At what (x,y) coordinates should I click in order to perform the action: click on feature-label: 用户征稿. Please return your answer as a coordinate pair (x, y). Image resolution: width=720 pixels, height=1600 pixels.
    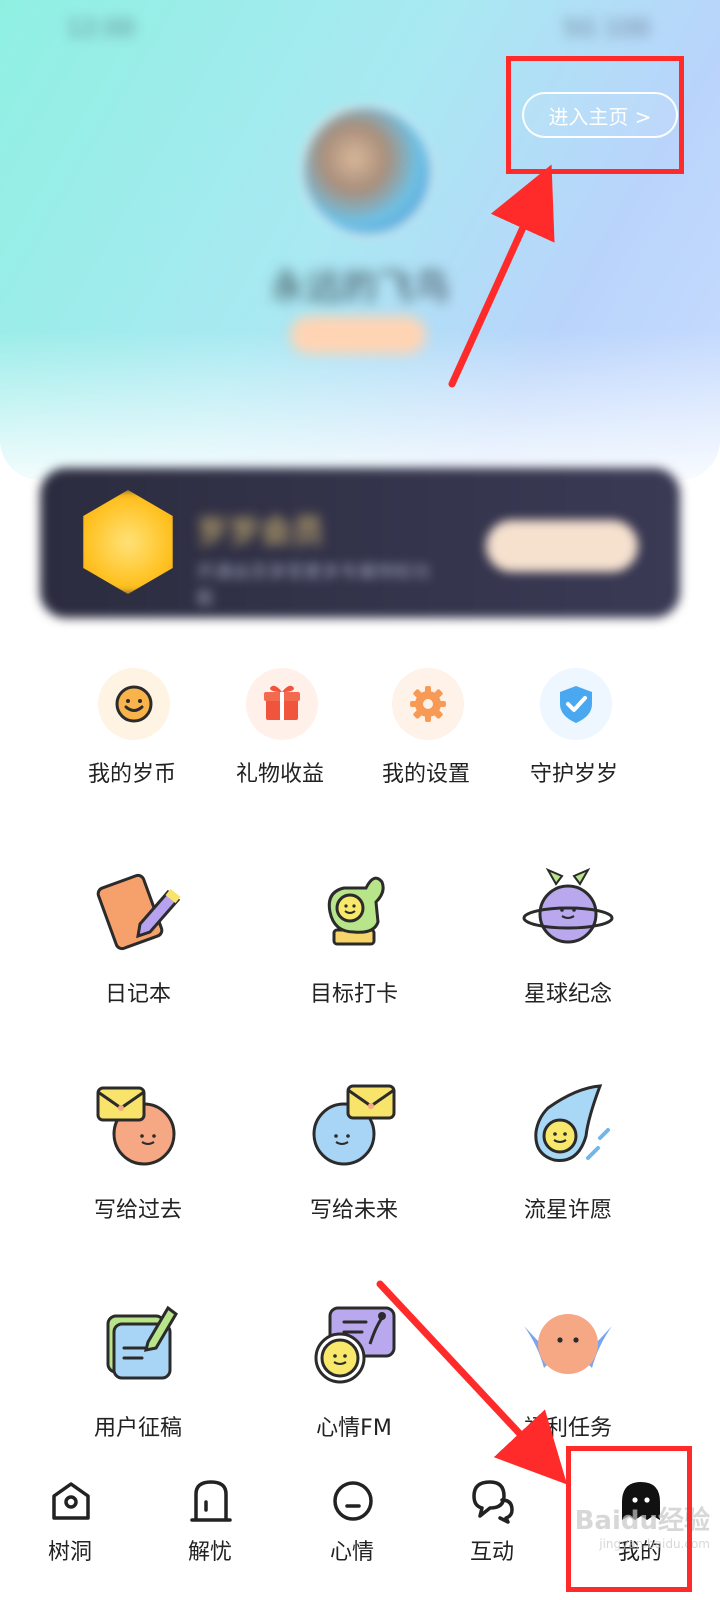
    Looking at the image, I should click on (137, 1428).